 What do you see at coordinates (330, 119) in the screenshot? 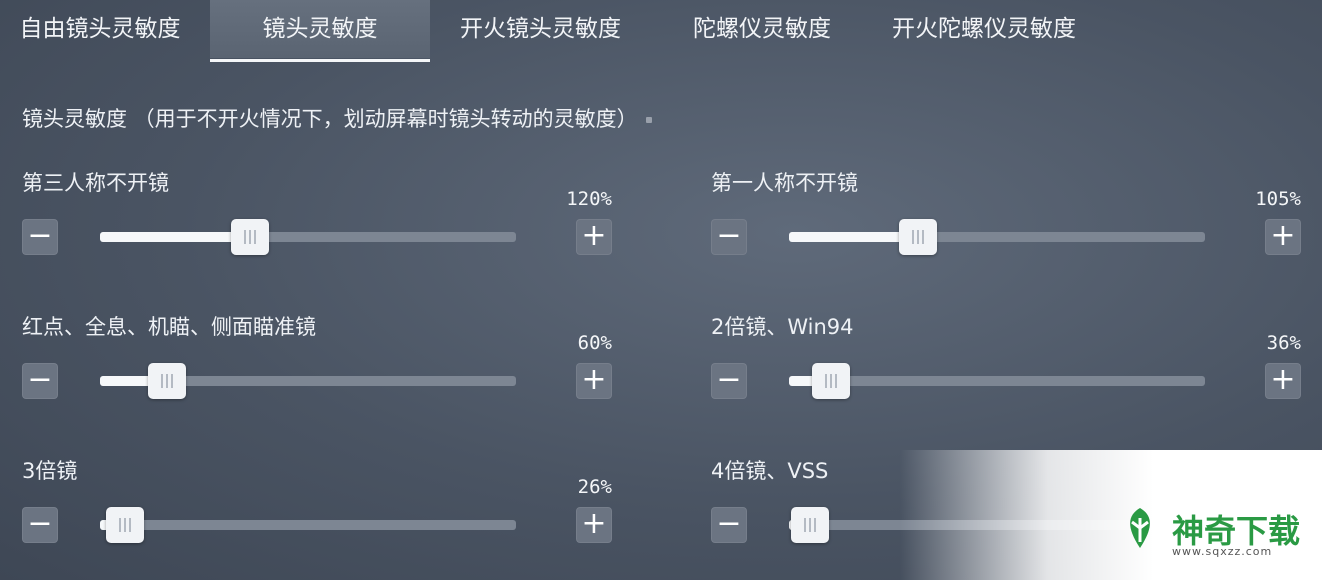
I see `section-title-text: 镜头灵敏度 （用于不开火情况下，划动屏幕时镜头转动的灵敏度）` at bounding box center [330, 119].